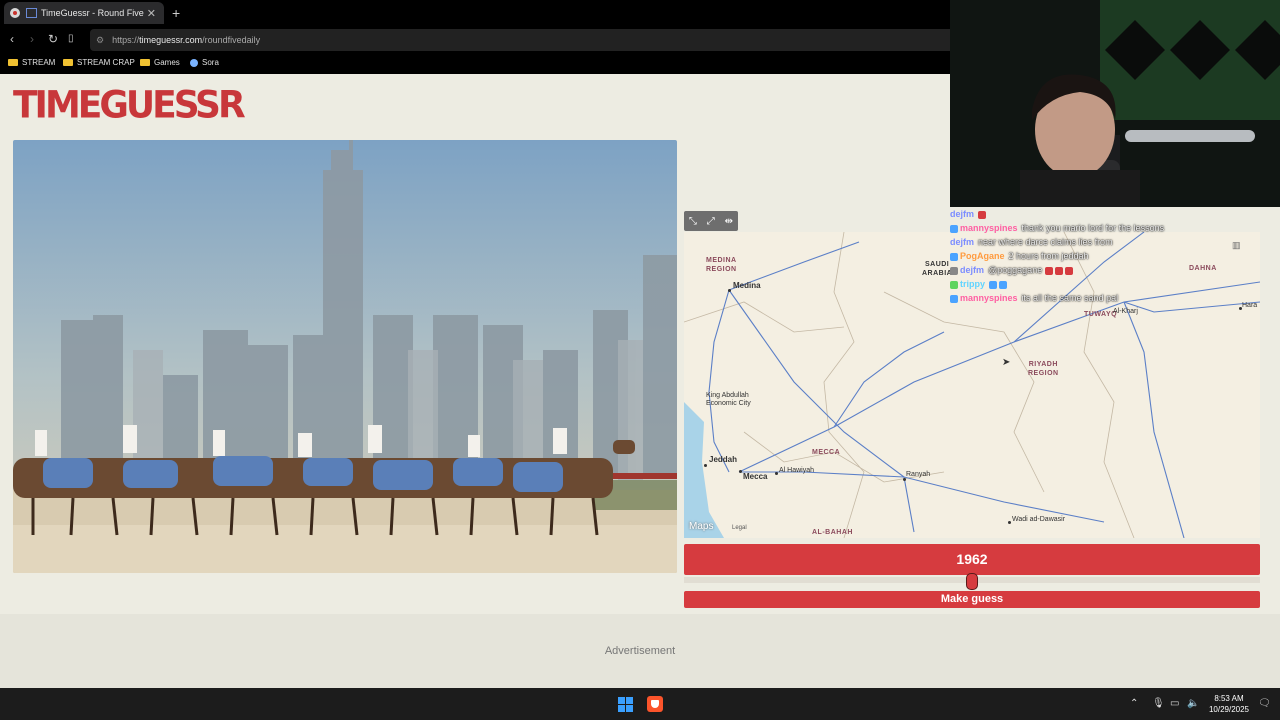 The height and width of the screenshot is (720, 1280). Describe the element at coordinates (640, 651) in the screenshot. I see `advertisement-label: Advertisement` at that location.